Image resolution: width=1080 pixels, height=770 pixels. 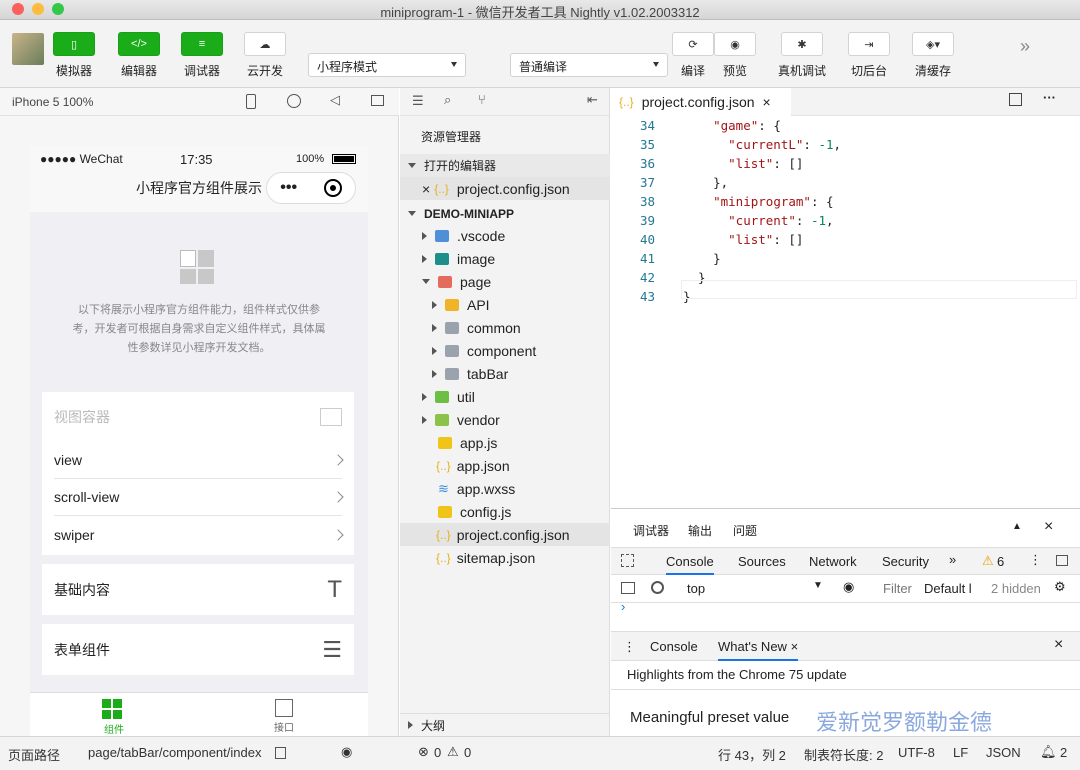 What do you see at coordinates (1025, 46) in the screenshot?
I see `double-chevron-icon: »` at bounding box center [1025, 46].